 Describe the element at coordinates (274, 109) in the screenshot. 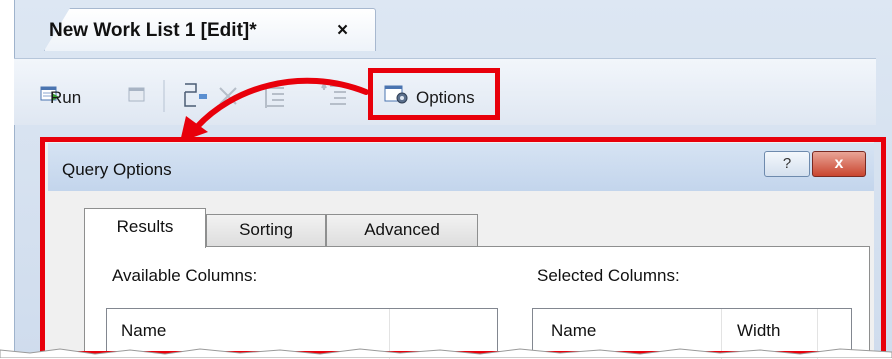

I see `callout-arrow-icon` at that location.